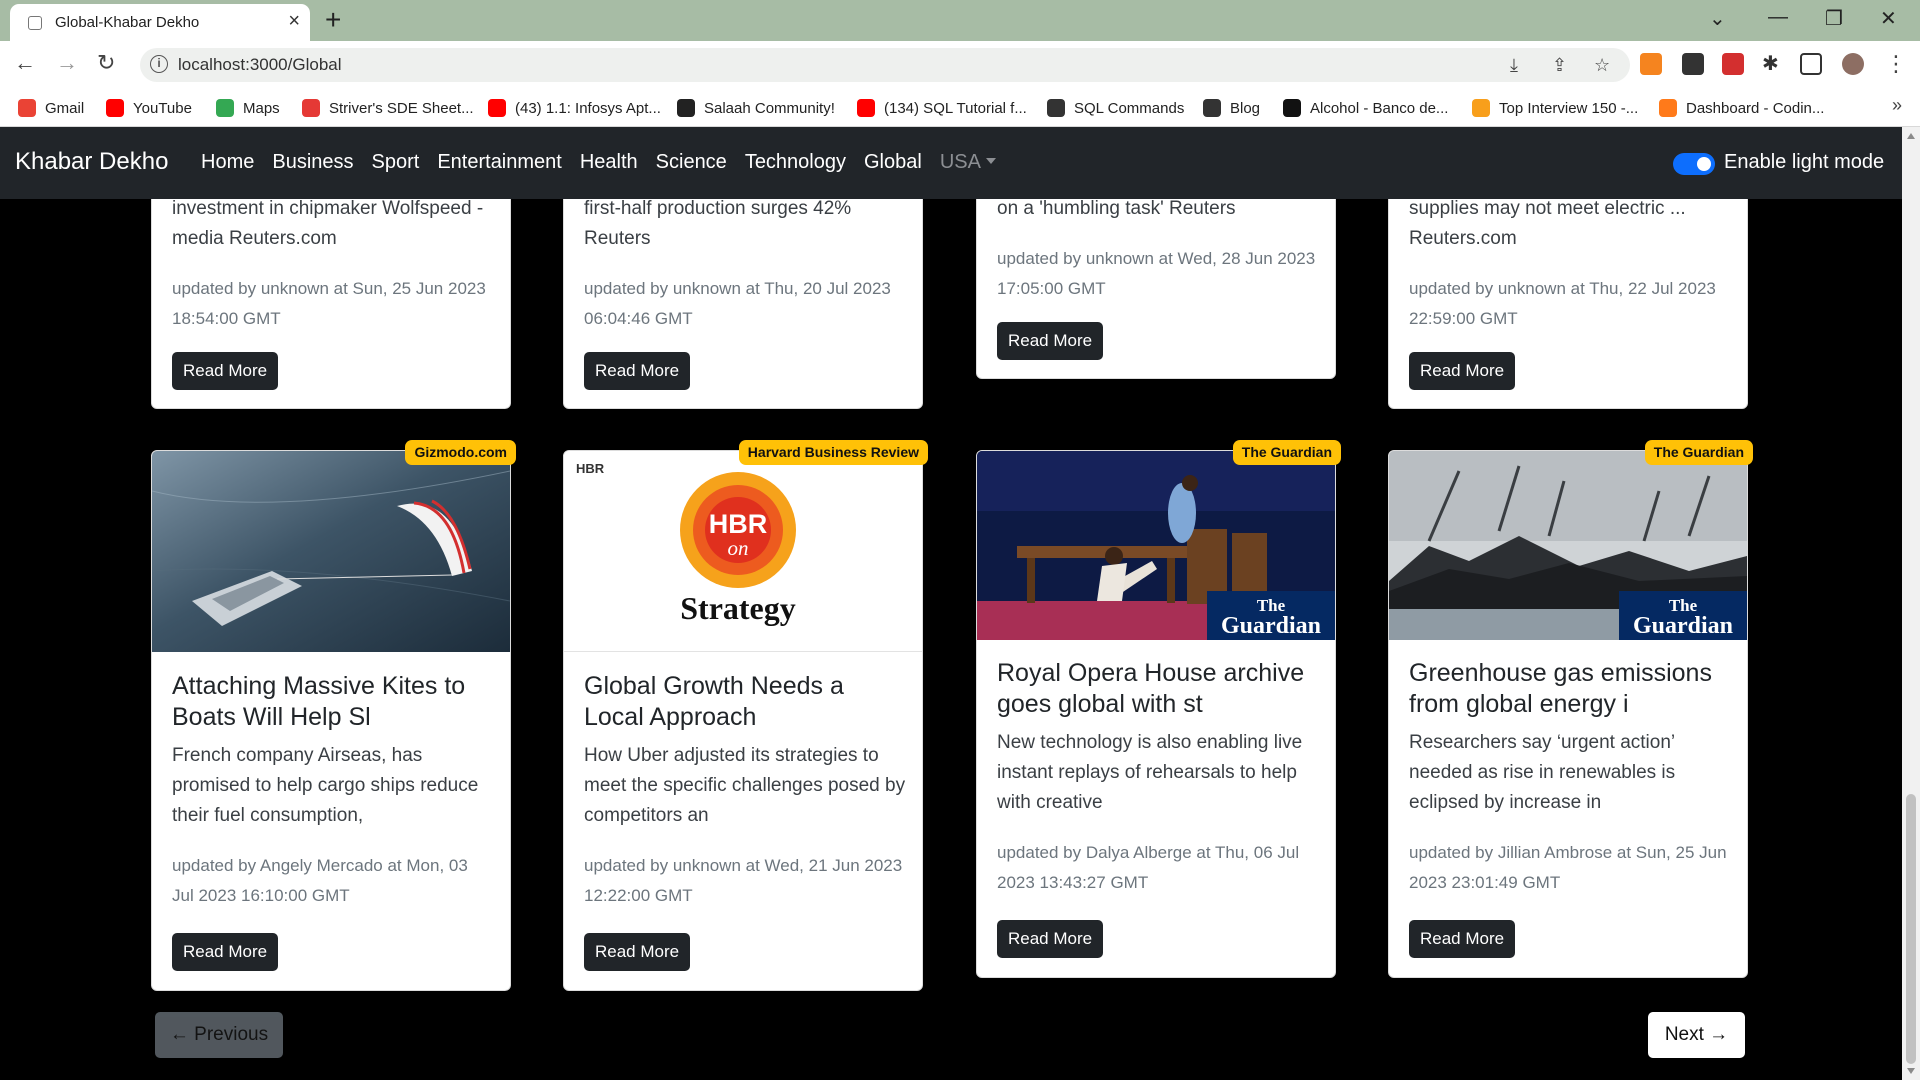  I want to click on toggle-knob, so click(1704, 164).